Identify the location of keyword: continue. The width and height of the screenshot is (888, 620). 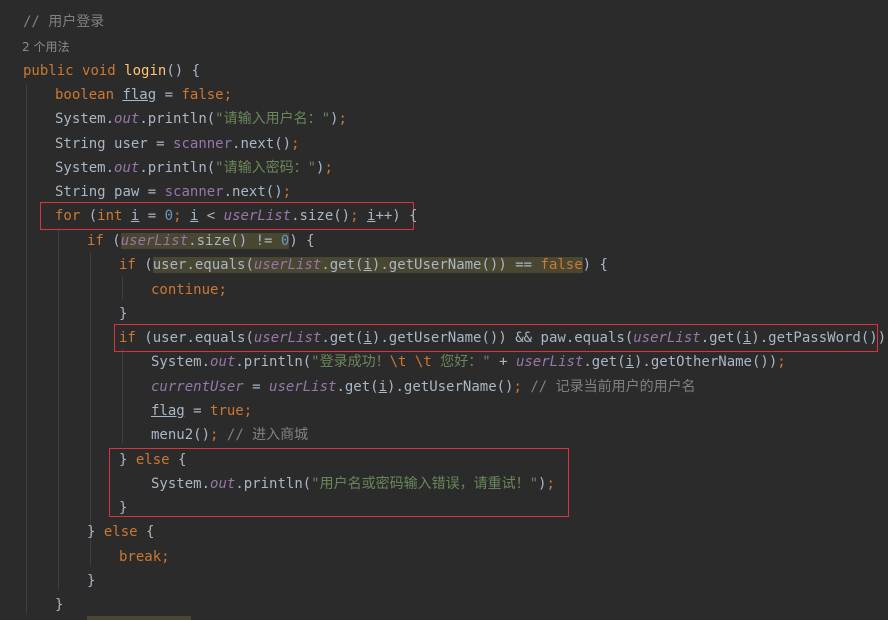
(185, 290).